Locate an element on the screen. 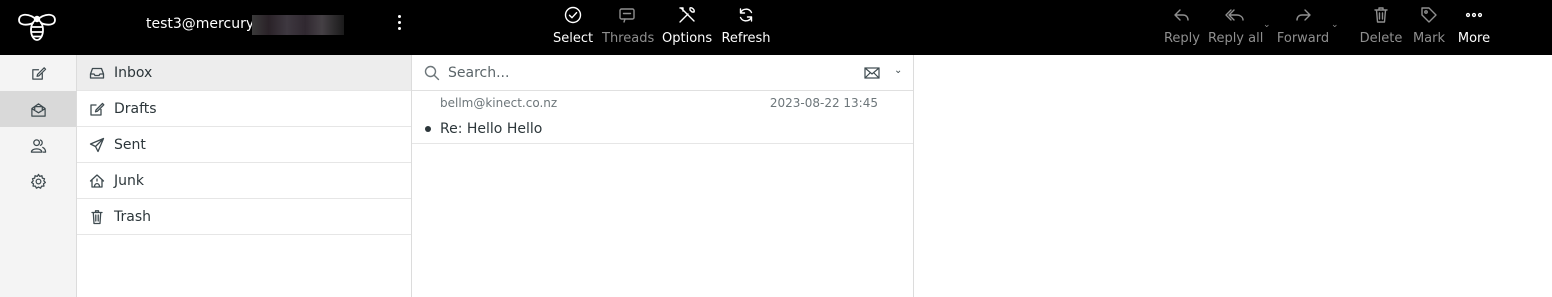  folder-sent: Sent is located at coordinates (244, 145).